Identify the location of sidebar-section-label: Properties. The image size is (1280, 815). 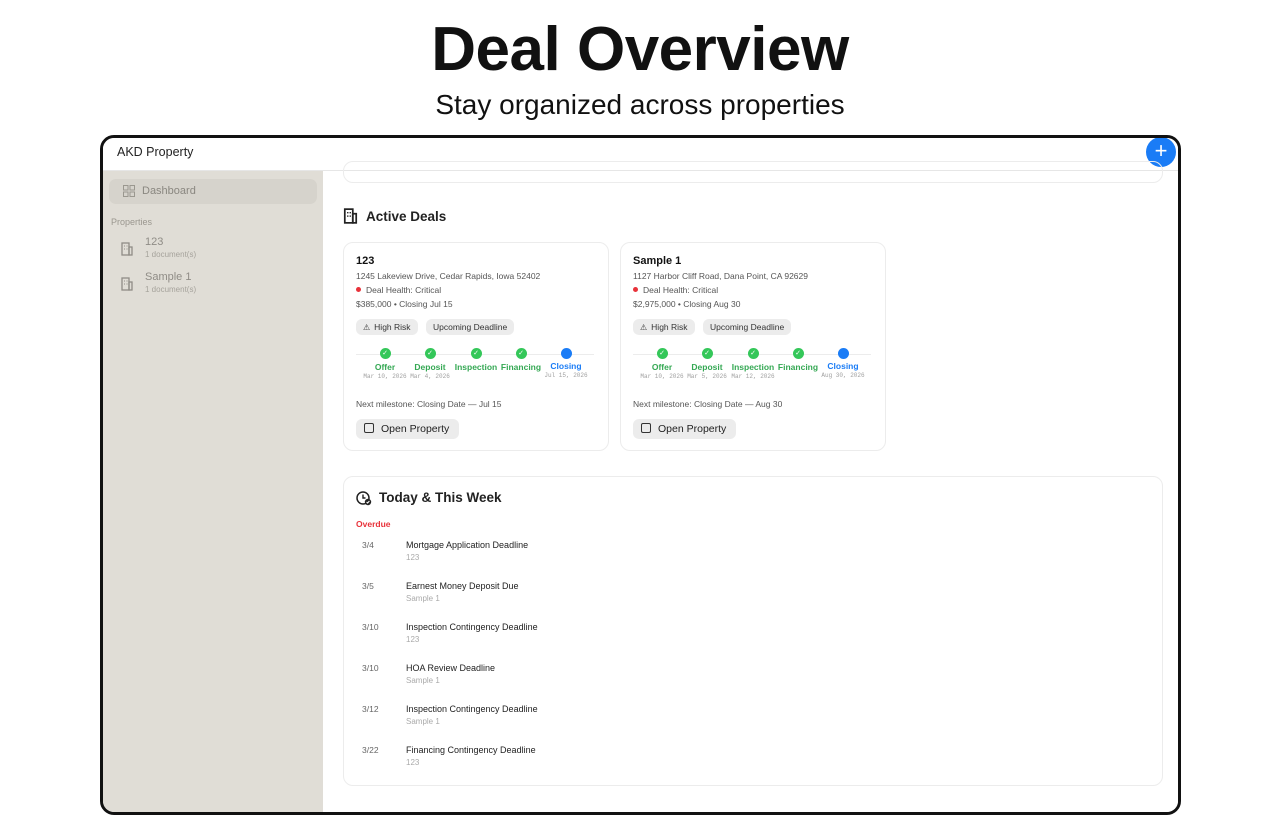
(132, 222).